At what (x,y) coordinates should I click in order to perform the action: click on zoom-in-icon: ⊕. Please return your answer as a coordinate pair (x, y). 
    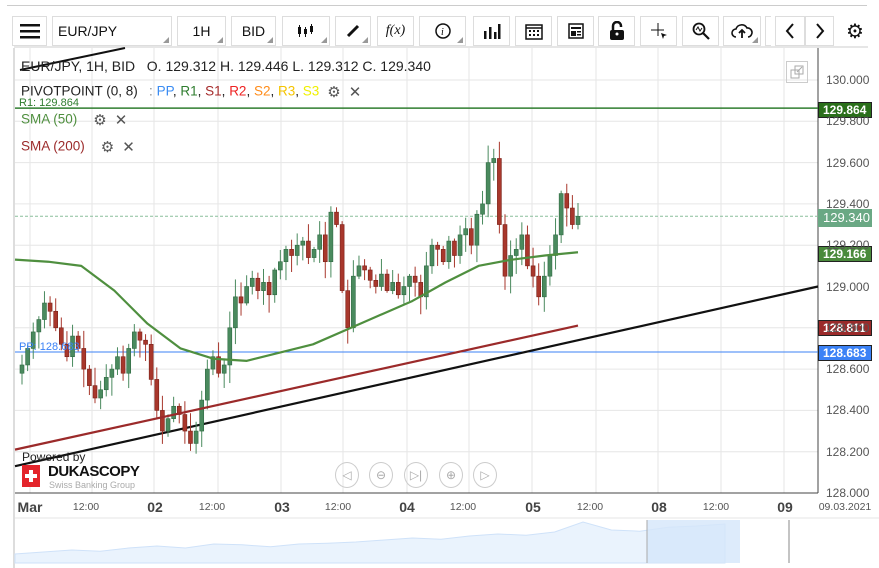
    Looking at the image, I should click on (451, 475).